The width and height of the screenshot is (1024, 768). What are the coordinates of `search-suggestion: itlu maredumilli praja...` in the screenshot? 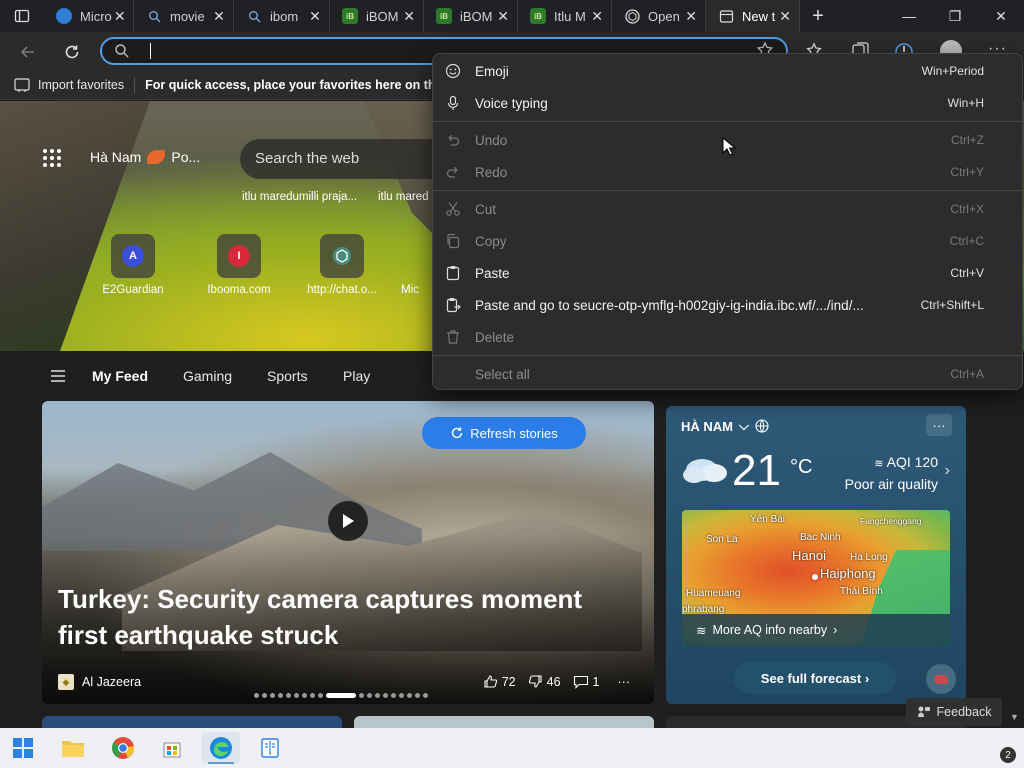 It's located at (299, 197).